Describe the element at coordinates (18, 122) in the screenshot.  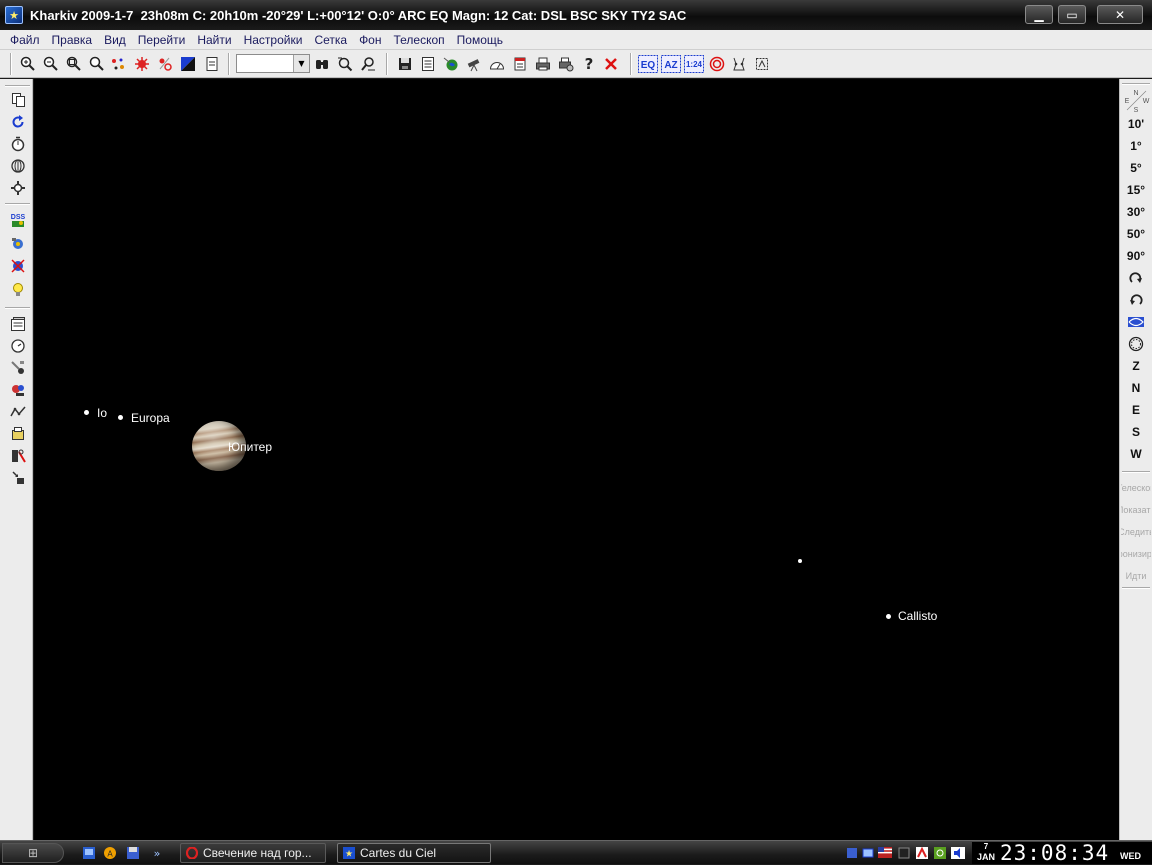
I see `refresh-icon` at that location.